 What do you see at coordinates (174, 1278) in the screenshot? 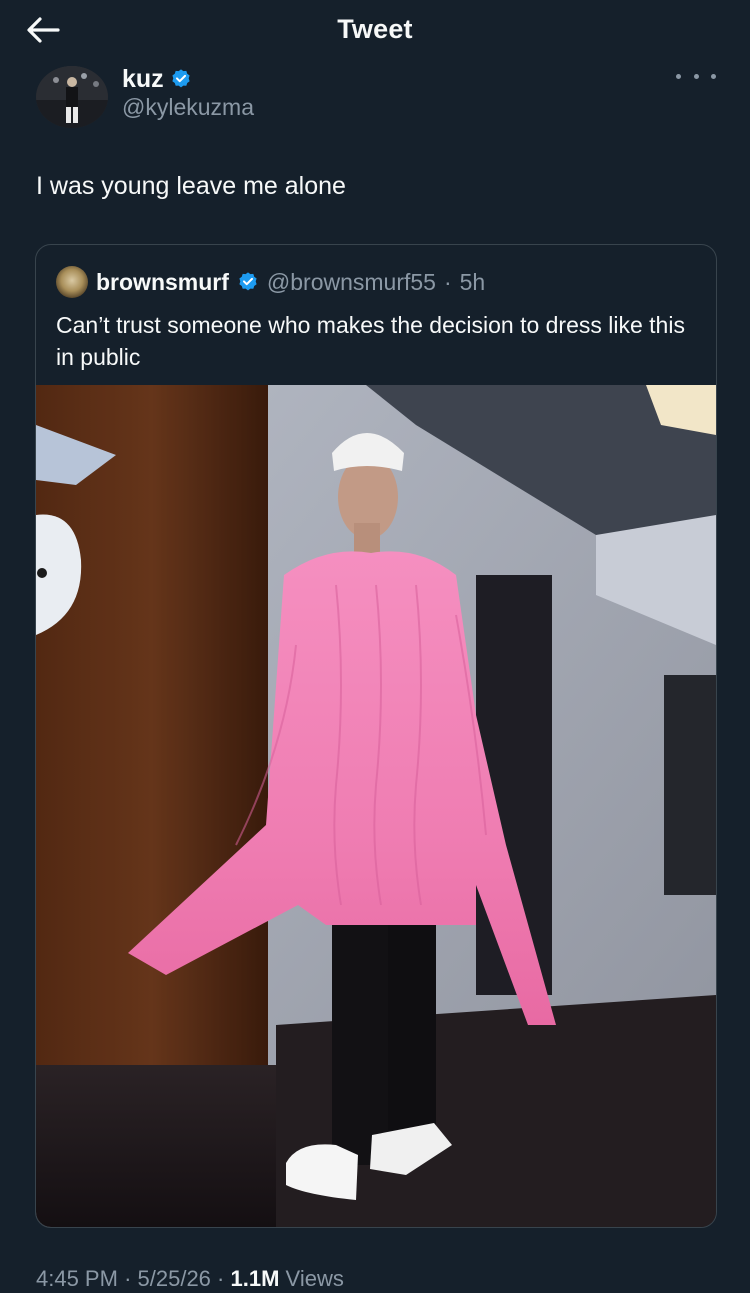
I see `tweet-date: 5/25/26` at bounding box center [174, 1278].